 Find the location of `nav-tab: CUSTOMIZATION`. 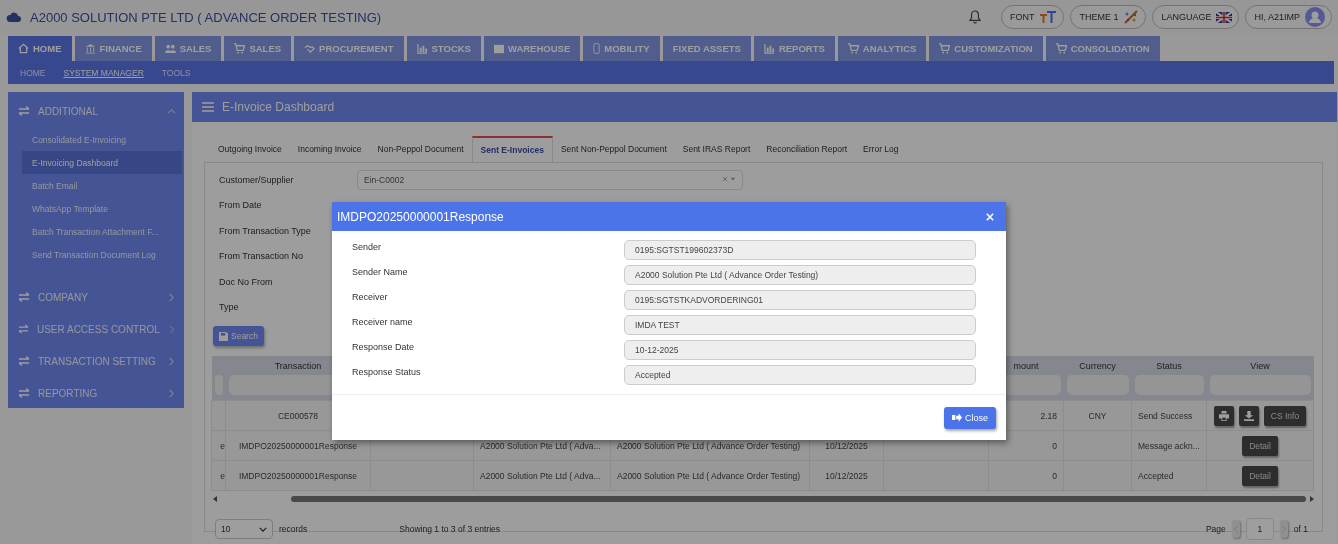

nav-tab: CUSTOMIZATION is located at coordinates (986, 48).